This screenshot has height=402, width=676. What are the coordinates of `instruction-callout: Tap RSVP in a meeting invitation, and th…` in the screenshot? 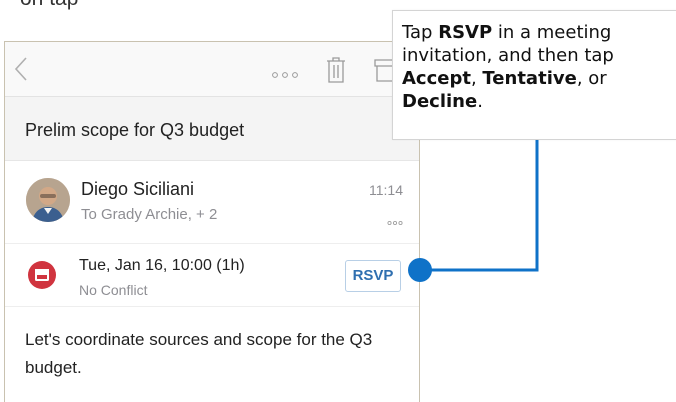 It's located at (534, 75).